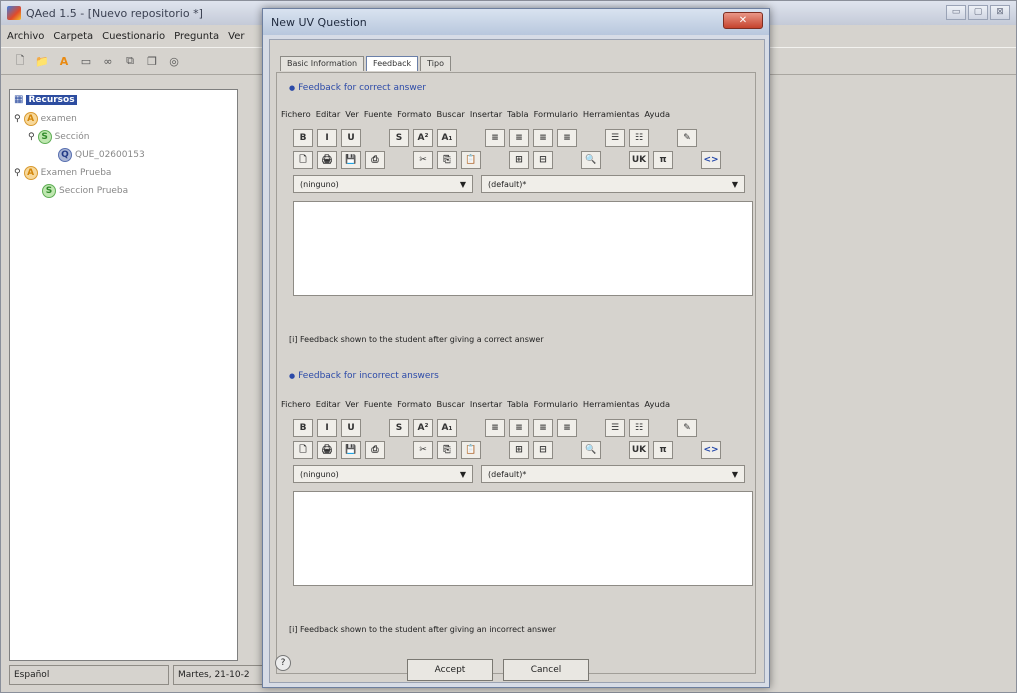 The image size is (1017, 693). I want to click on new-icon: 🗋, so click(303, 450).